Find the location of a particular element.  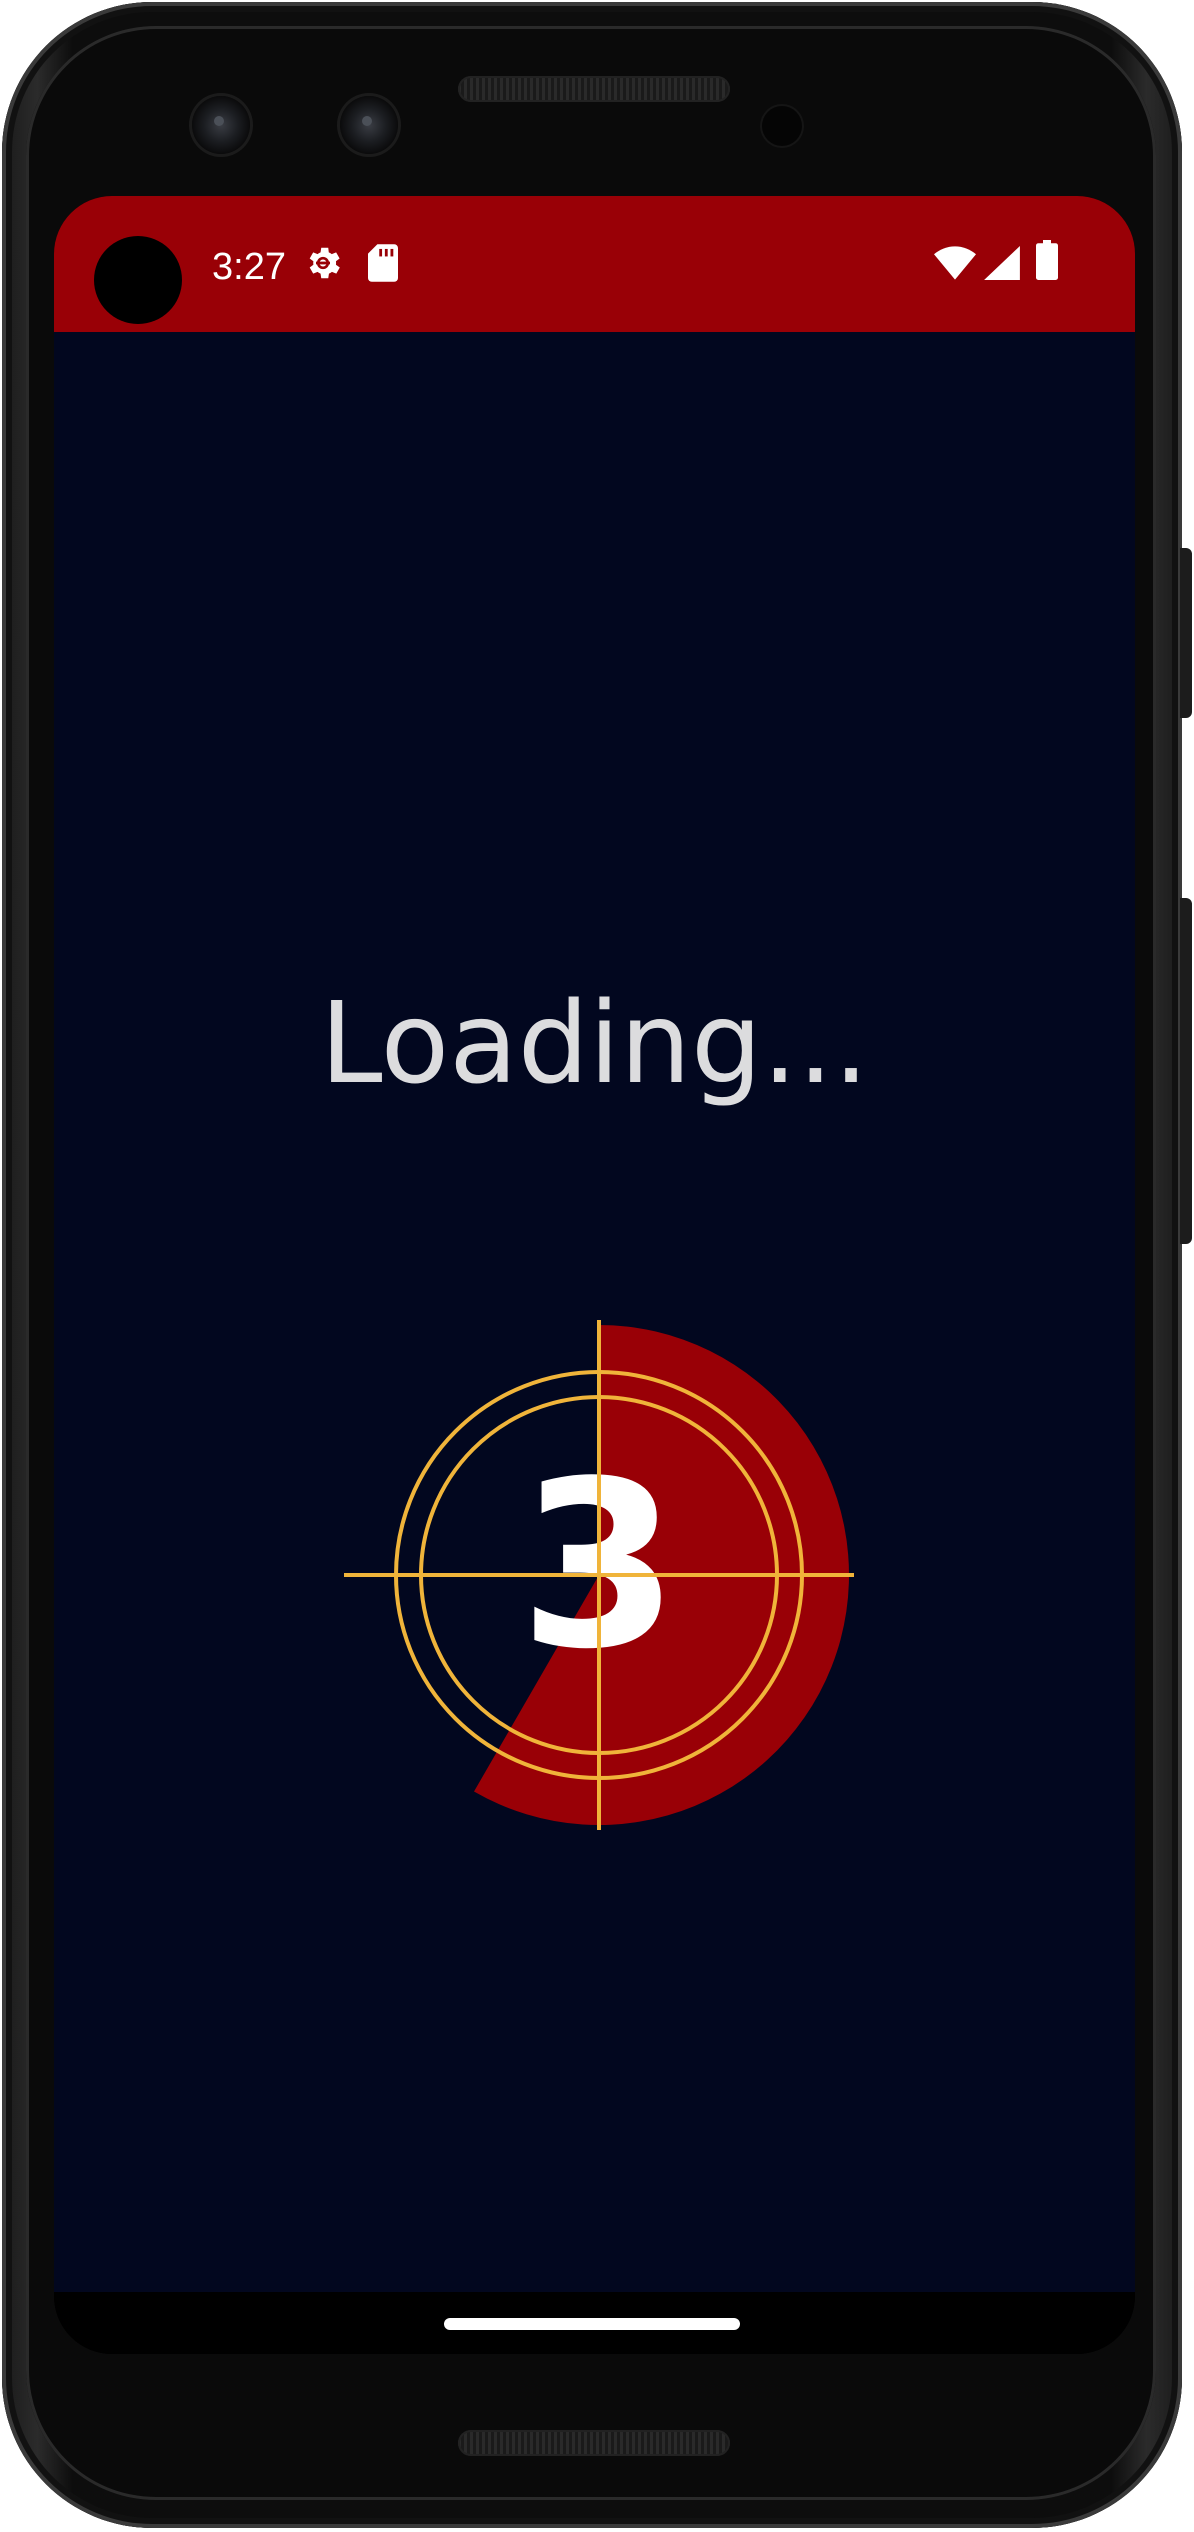

bottom-speaker is located at coordinates (594, 2443).